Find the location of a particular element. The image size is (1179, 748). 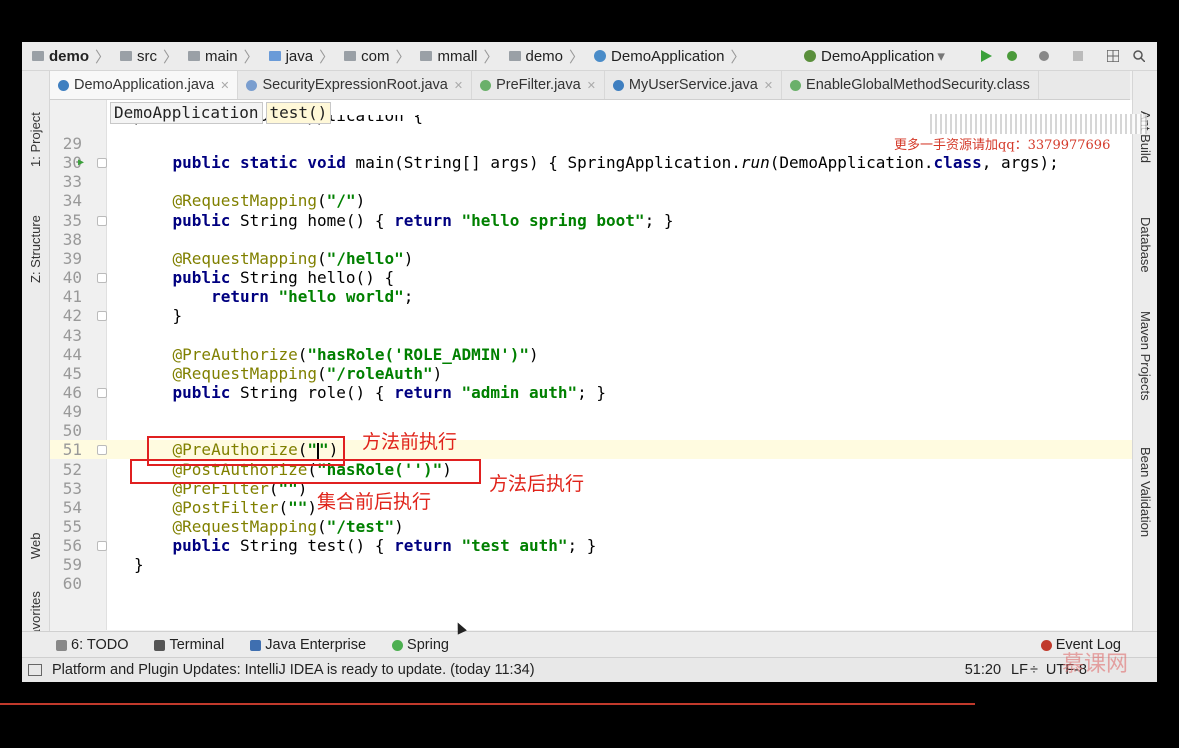

web-tool-button: Web is located at coordinates (35, 546).